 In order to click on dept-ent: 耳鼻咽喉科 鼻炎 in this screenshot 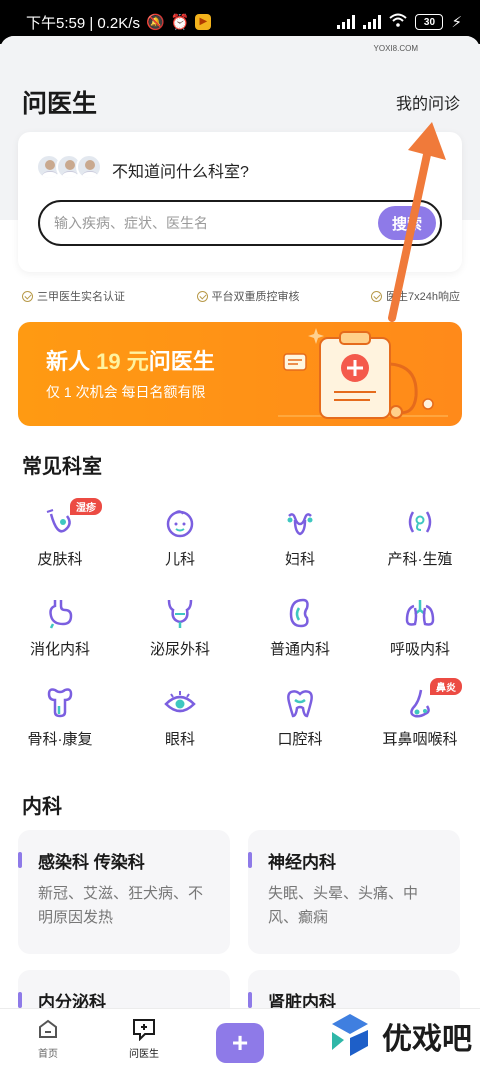, I will do `click(420, 723)`.